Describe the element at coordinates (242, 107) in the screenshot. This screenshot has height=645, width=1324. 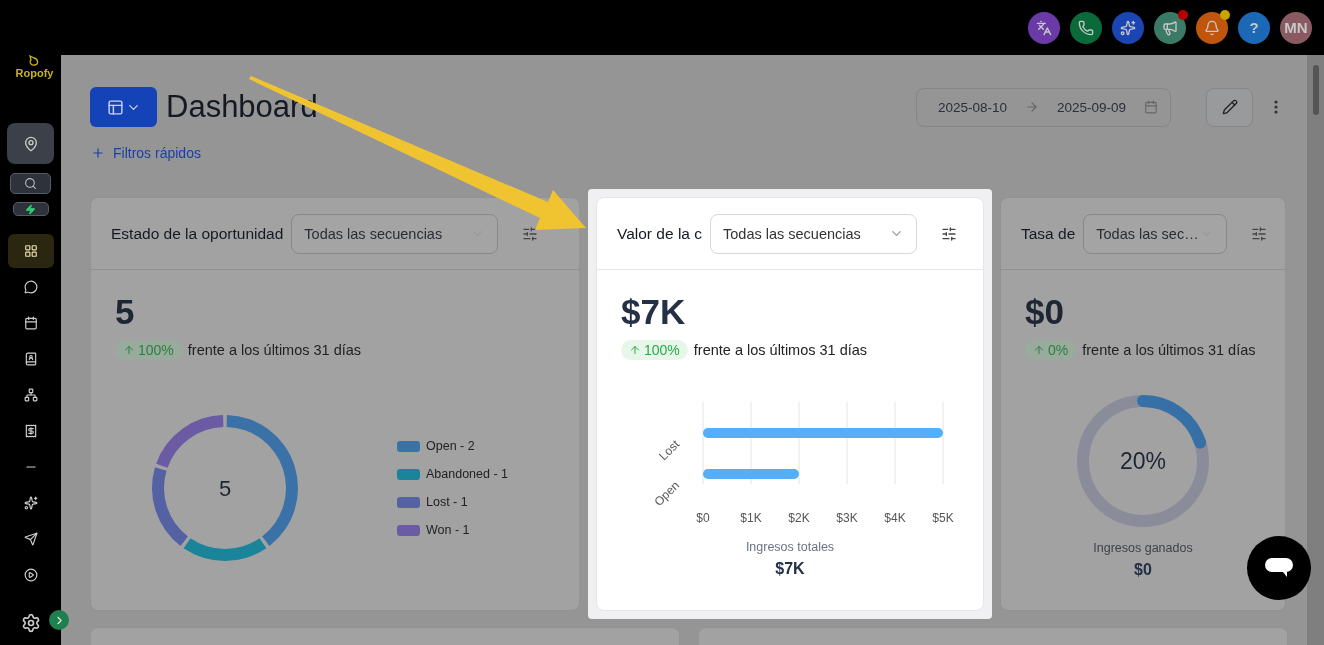
I see `page-title: Dashboard` at that location.